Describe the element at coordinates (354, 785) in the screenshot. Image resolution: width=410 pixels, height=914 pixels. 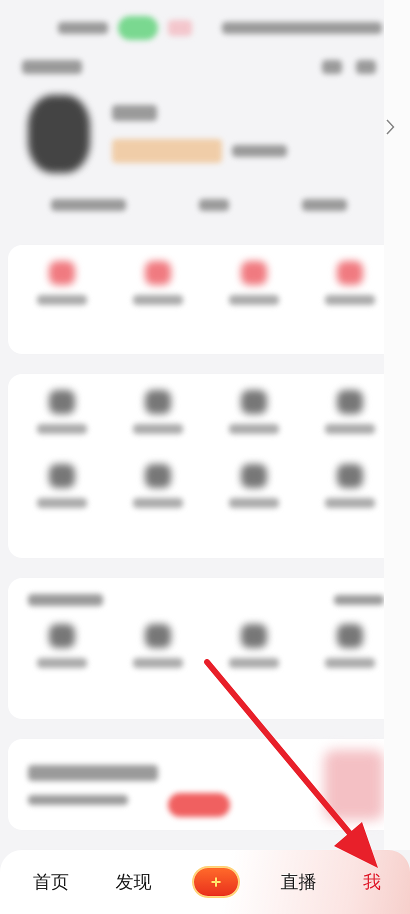
I see `banner-icon` at that location.